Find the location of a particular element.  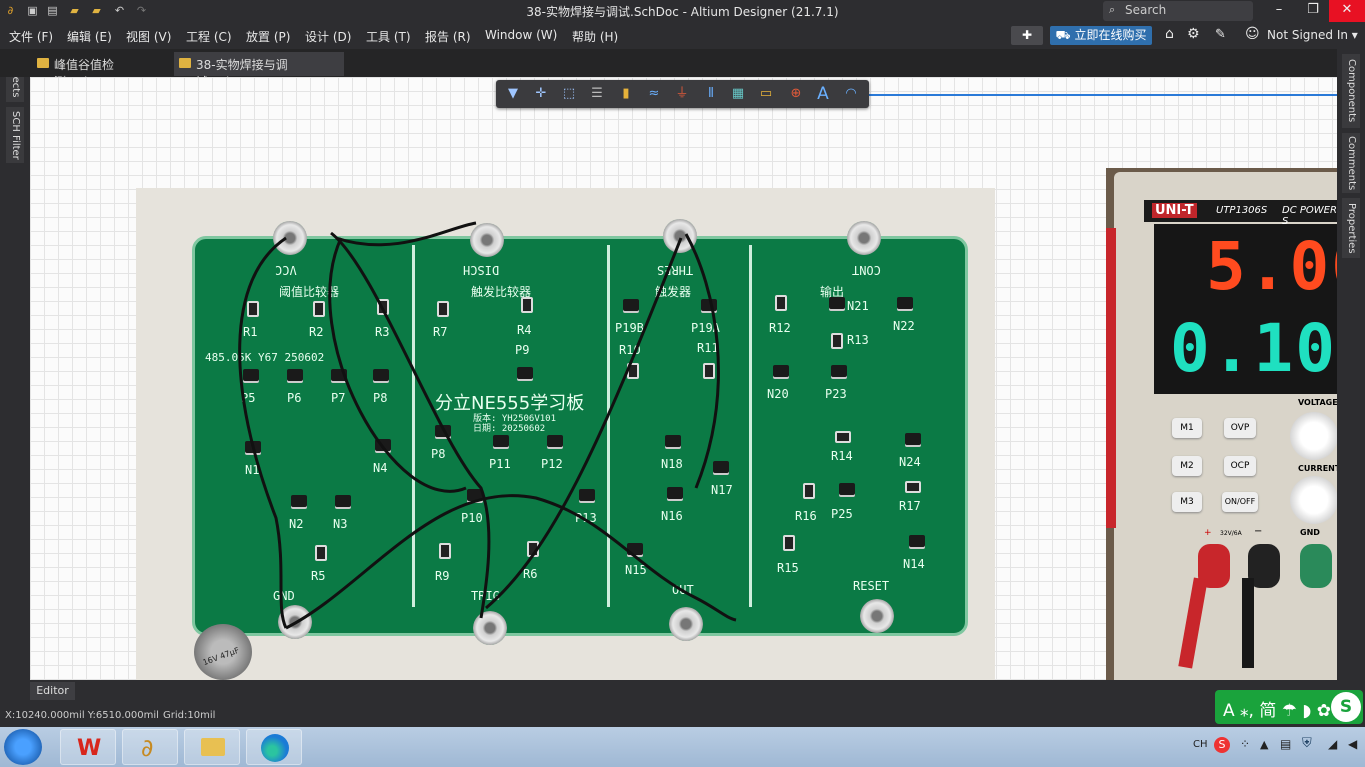

minimize-button: – is located at coordinates (1279, 11).